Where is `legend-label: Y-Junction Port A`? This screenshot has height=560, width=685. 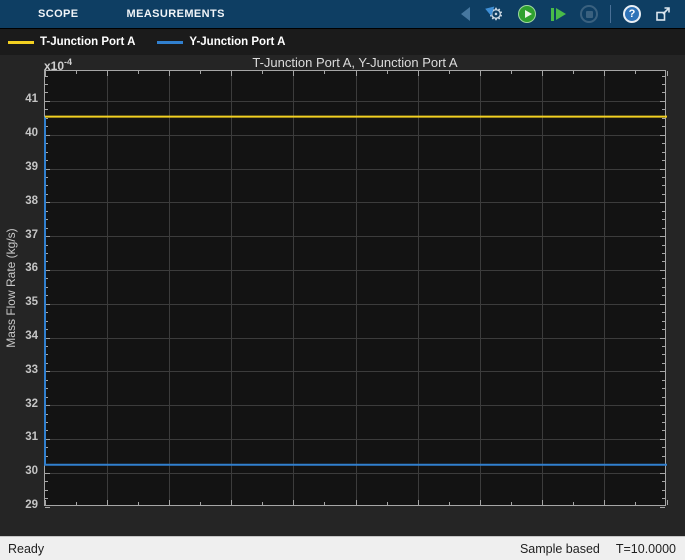 legend-label: Y-Junction Port A is located at coordinates (237, 42).